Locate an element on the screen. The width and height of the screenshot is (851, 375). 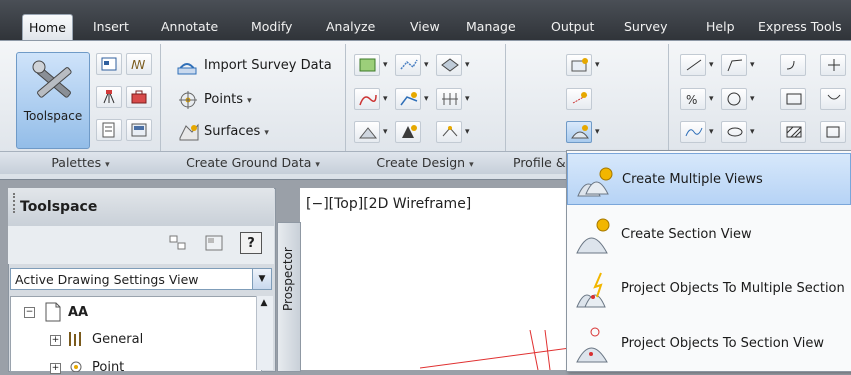
prospector-toggle-button is located at coordinates (109, 64).